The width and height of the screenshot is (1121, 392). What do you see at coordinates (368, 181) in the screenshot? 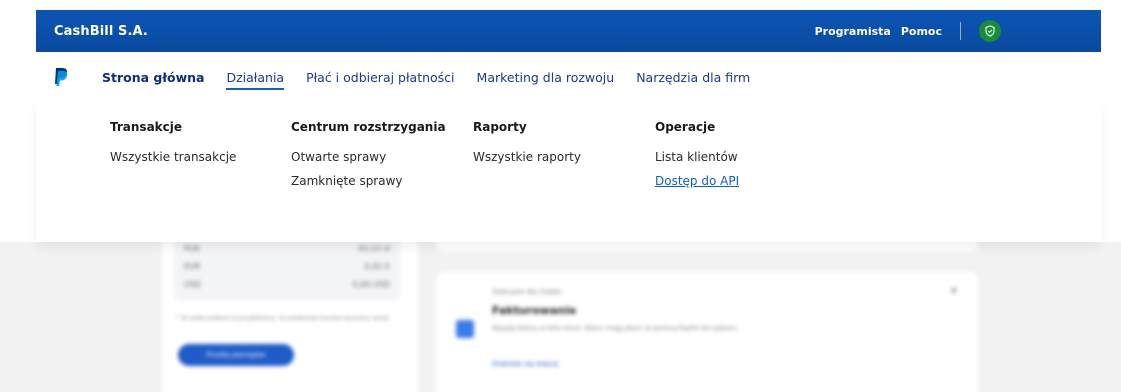
I see `menu-link-closed-cases: Zamknięte sprawy` at bounding box center [368, 181].